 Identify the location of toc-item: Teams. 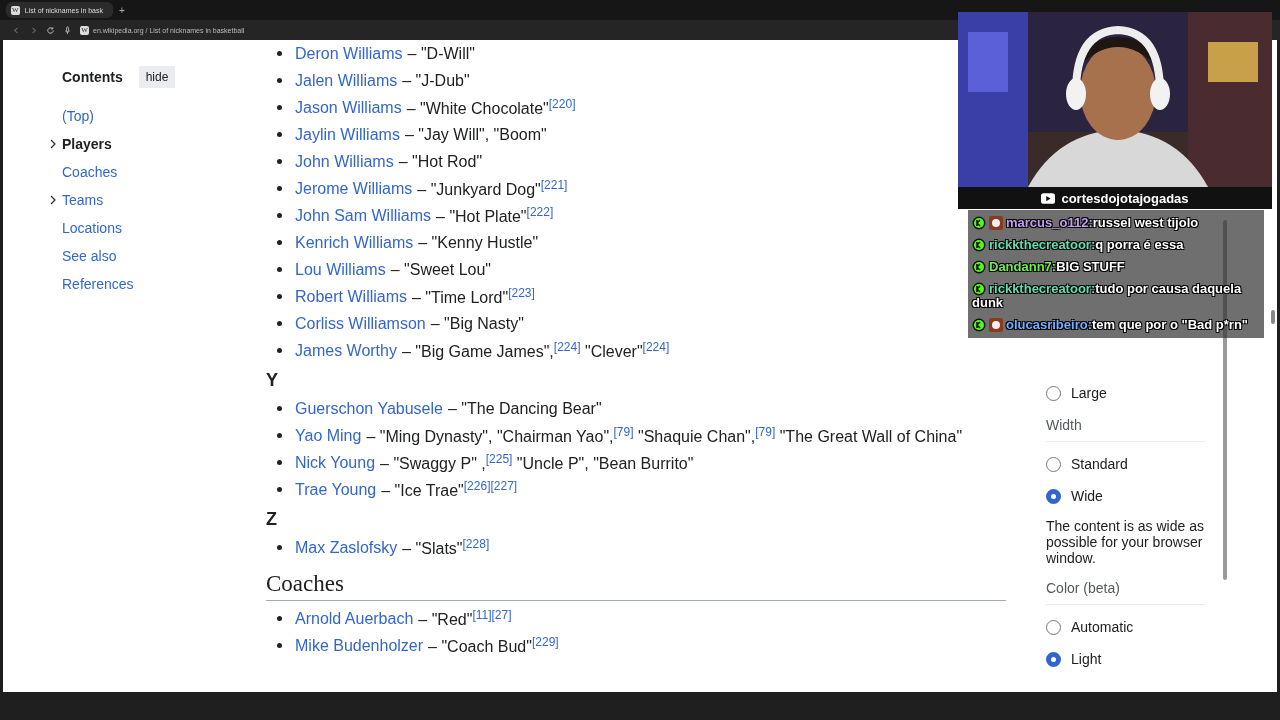
(83, 200).